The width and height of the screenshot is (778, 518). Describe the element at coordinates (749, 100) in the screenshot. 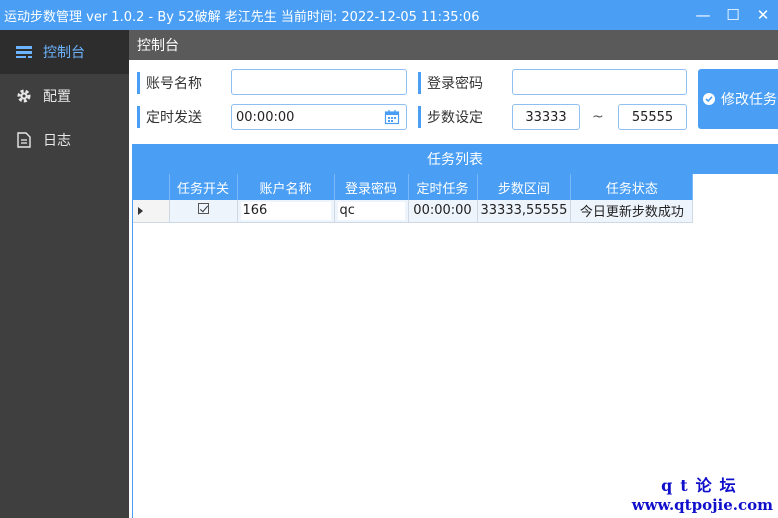

I see `modify-task-label: 修改任务` at that location.